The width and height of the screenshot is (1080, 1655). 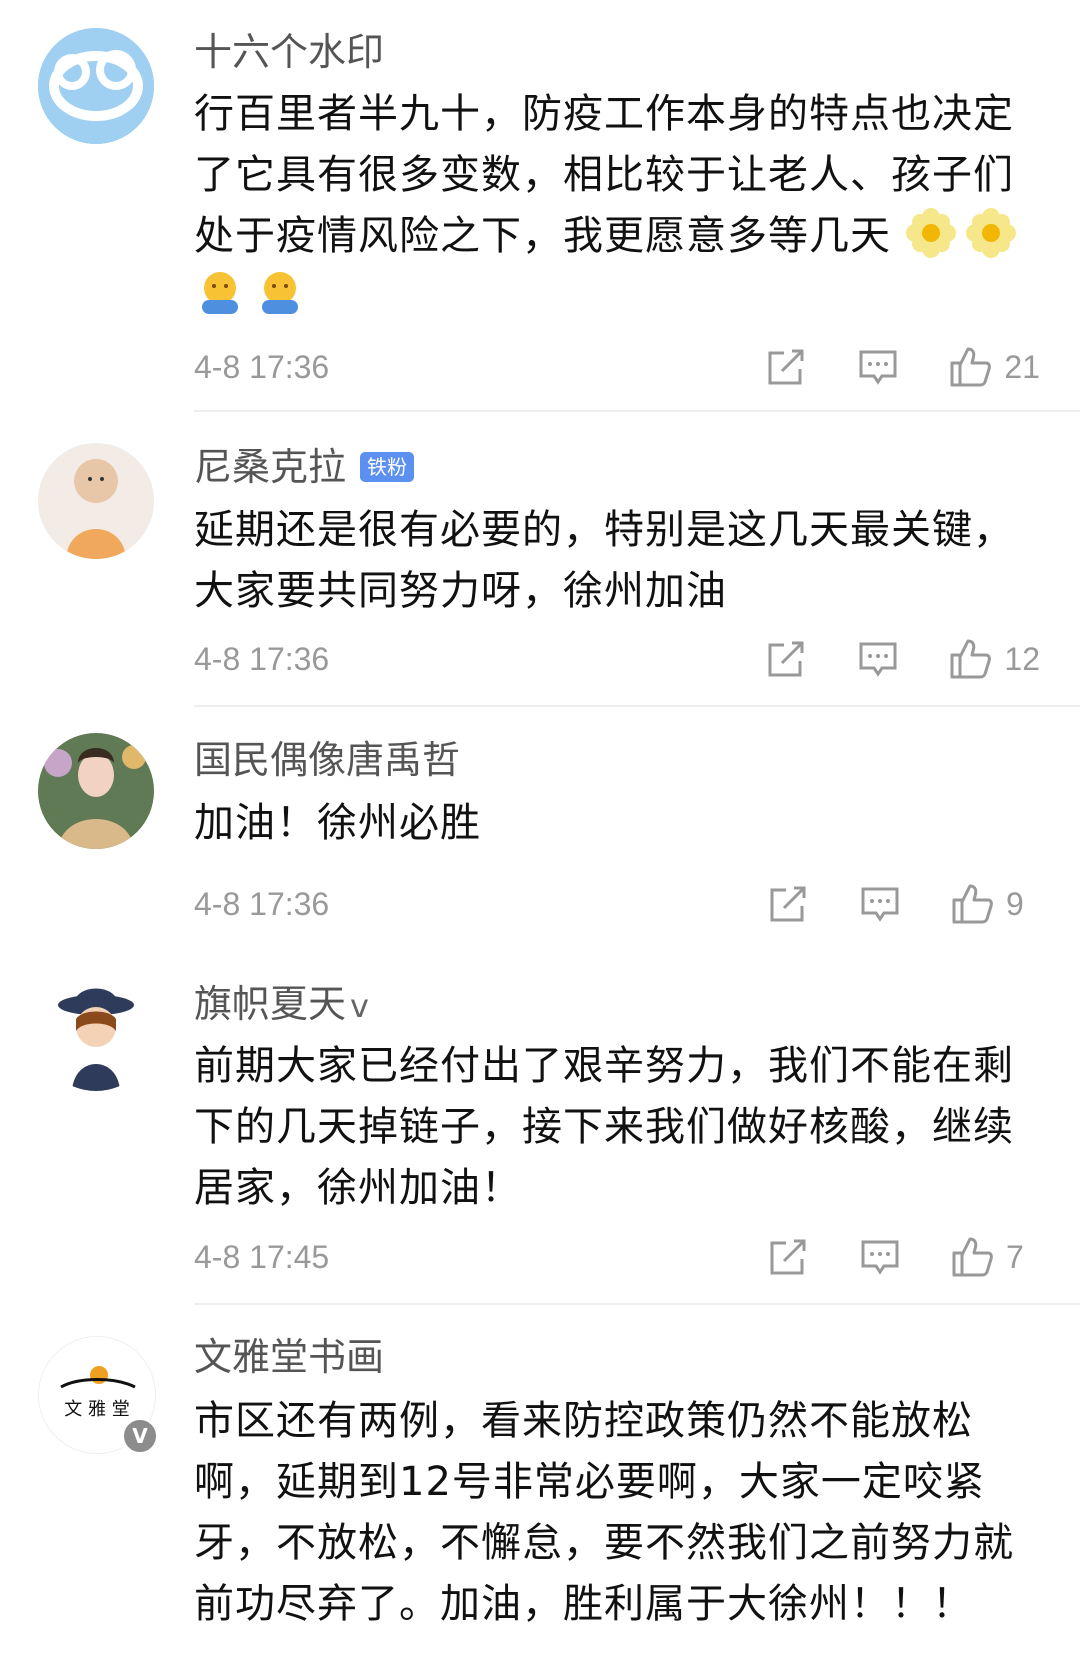 I want to click on comment-text: 延期还是很有必要的，特别是这几天最关键，大家要共同努力呀，徐州加油, so click(x=604, y=560).